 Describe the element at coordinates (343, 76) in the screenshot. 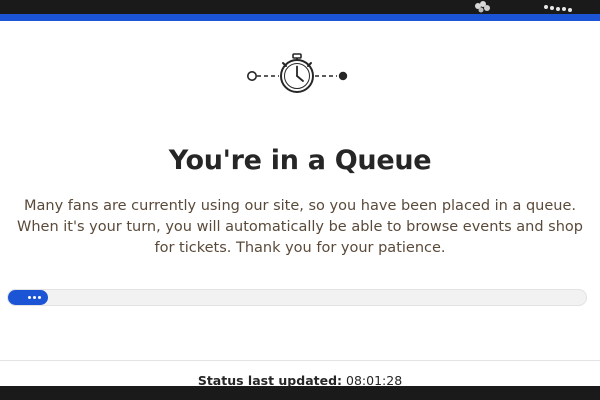

I see `filled-circle-icon` at that location.